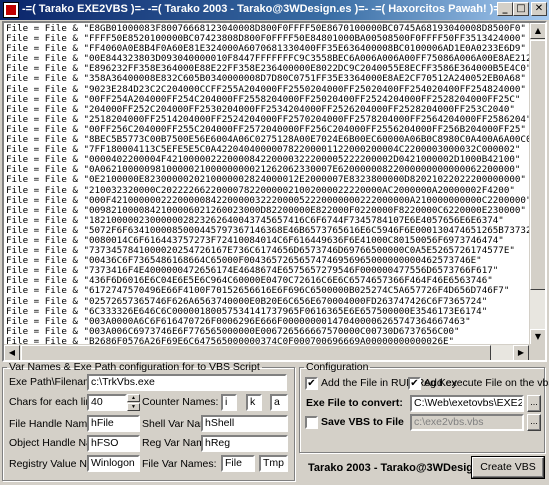 This screenshot has height=485, width=549. I want to click on close-button: ✕, so click(539, 9).